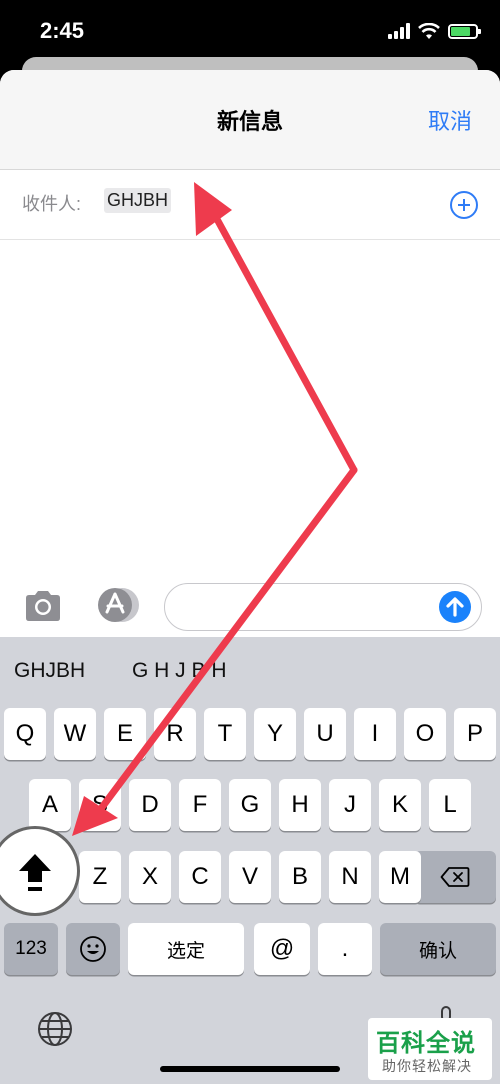 The image size is (500, 1084). I want to click on watermark-logo: 百科全说 助你轻松解决, so click(430, 1049).